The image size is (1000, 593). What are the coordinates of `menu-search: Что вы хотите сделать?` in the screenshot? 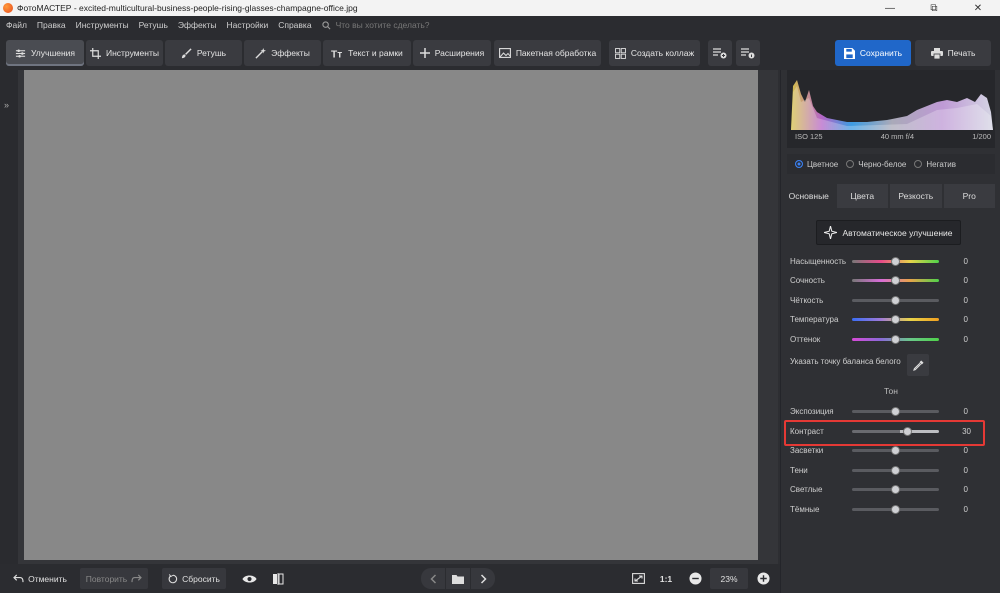 It's located at (375, 25).